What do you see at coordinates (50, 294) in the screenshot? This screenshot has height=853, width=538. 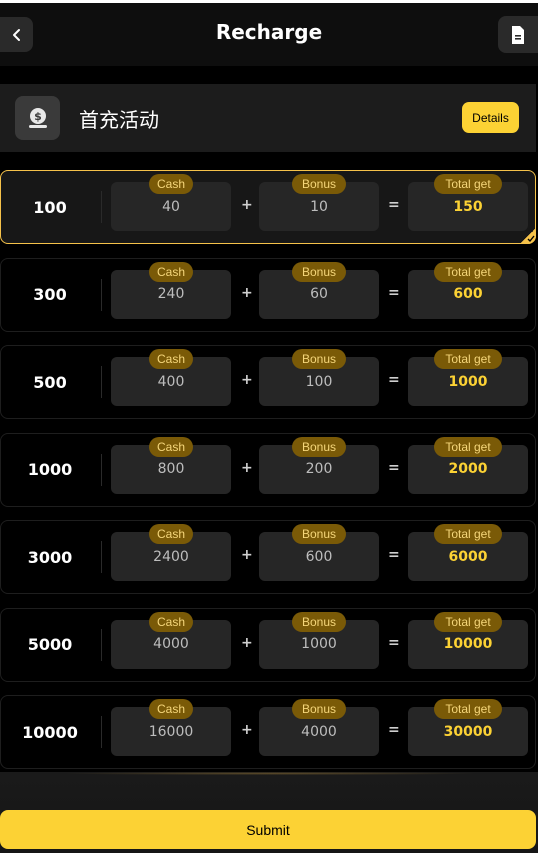 I see `option-amount: 300` at bounding box center [50, 294].